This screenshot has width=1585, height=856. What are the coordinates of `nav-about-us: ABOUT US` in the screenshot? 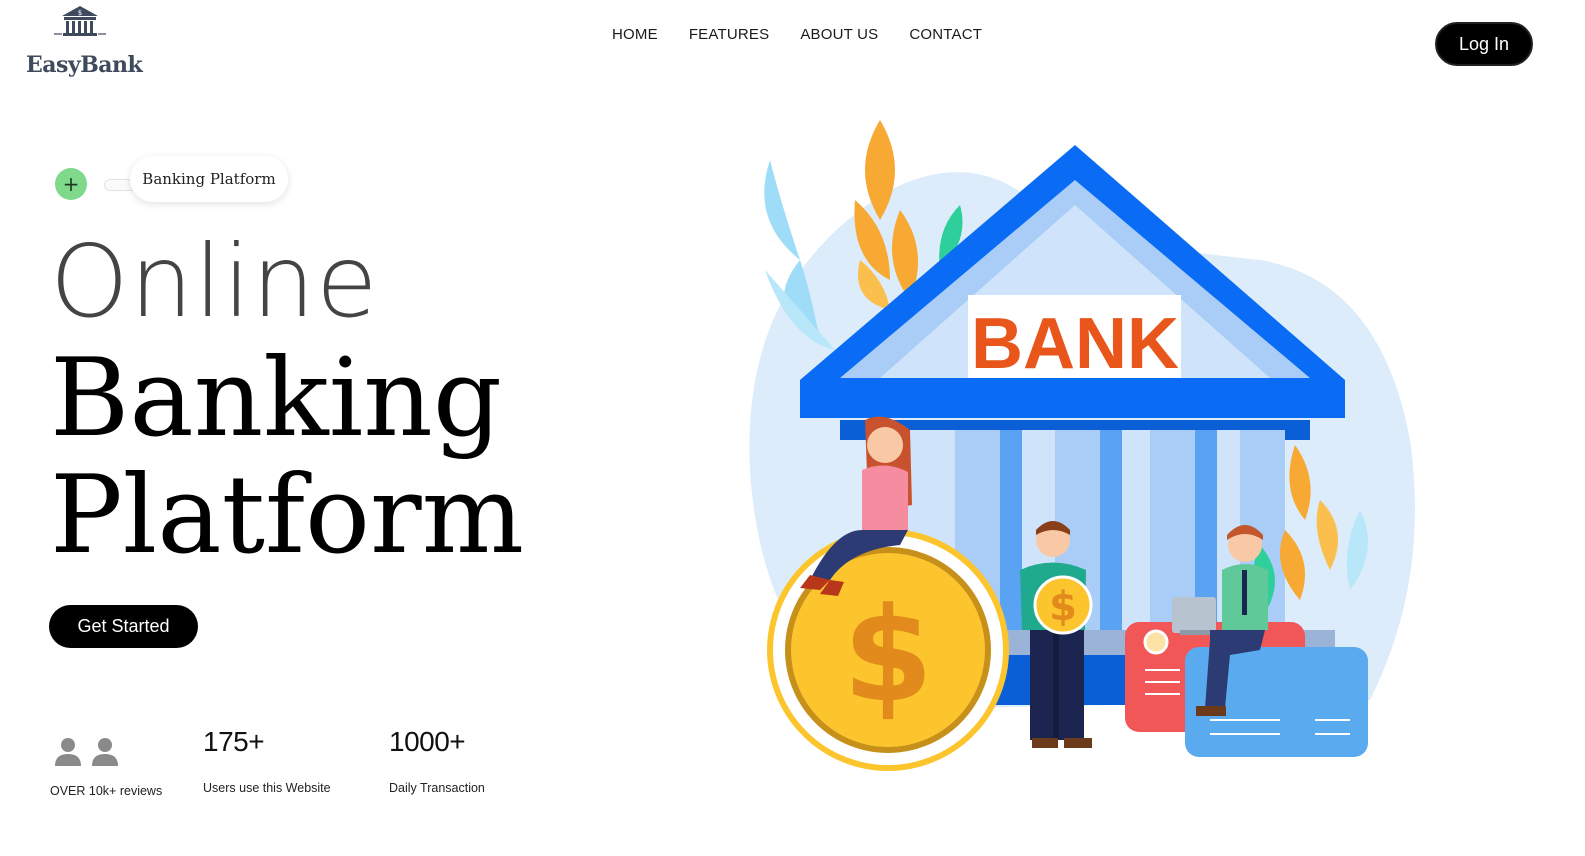 It's located at (839, 34).